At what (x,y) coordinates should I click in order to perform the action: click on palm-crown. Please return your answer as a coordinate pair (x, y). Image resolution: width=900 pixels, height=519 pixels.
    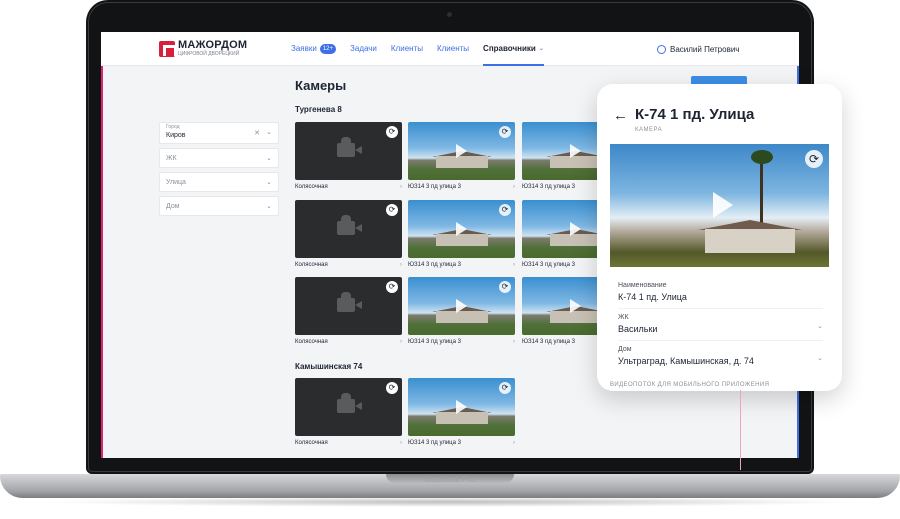
    Looking at the image, I should click on (762, 157).